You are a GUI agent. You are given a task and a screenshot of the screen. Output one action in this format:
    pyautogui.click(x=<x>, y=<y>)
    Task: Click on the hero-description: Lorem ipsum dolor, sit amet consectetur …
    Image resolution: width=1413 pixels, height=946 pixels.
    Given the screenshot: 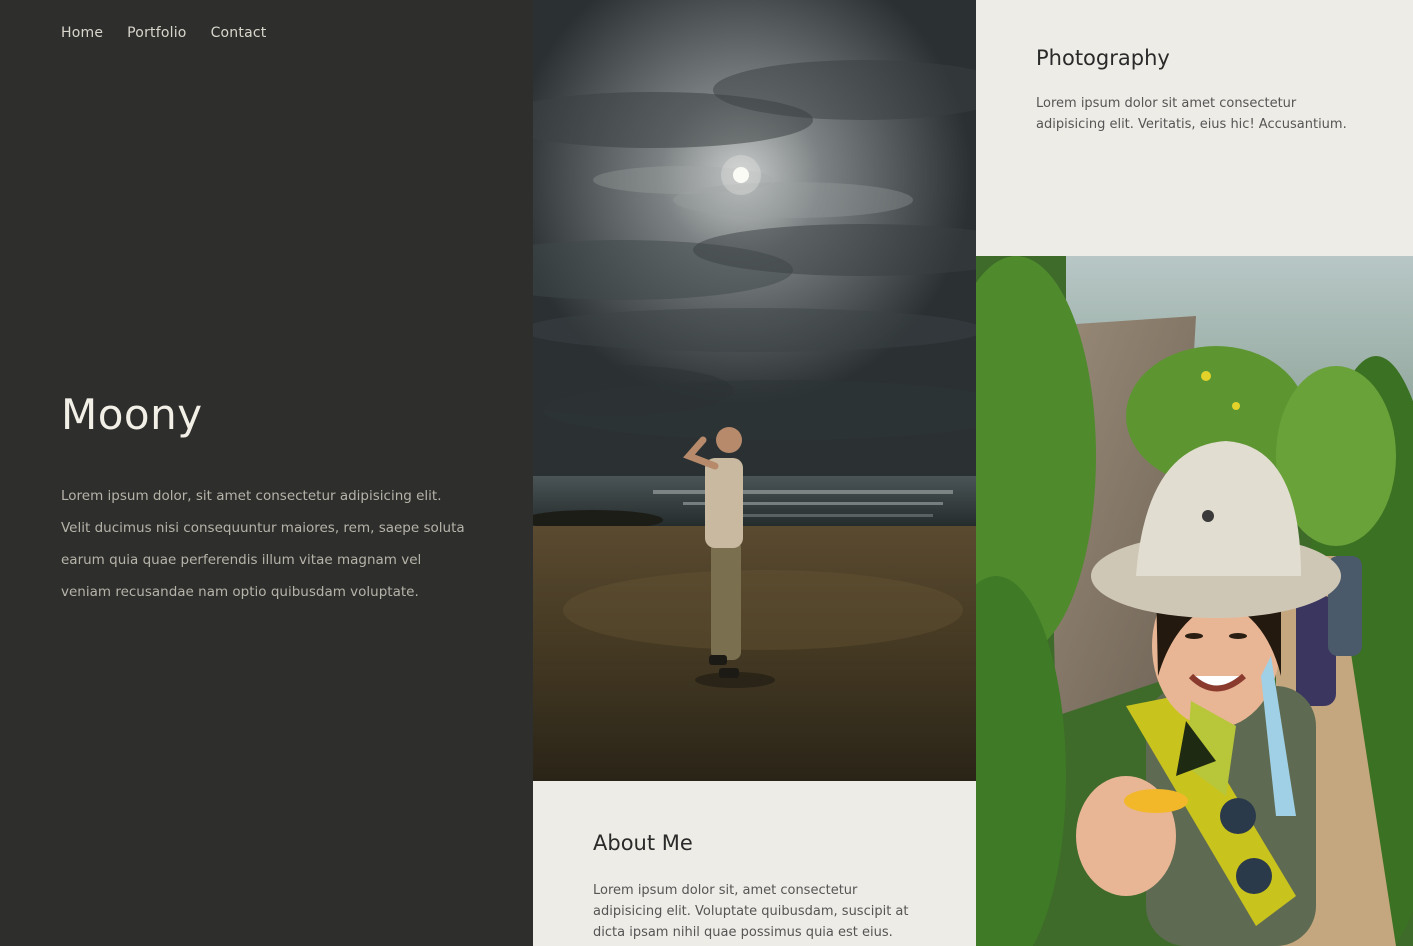 What is the action you would take?
    pyautogui.click(x=263, y=544)
    